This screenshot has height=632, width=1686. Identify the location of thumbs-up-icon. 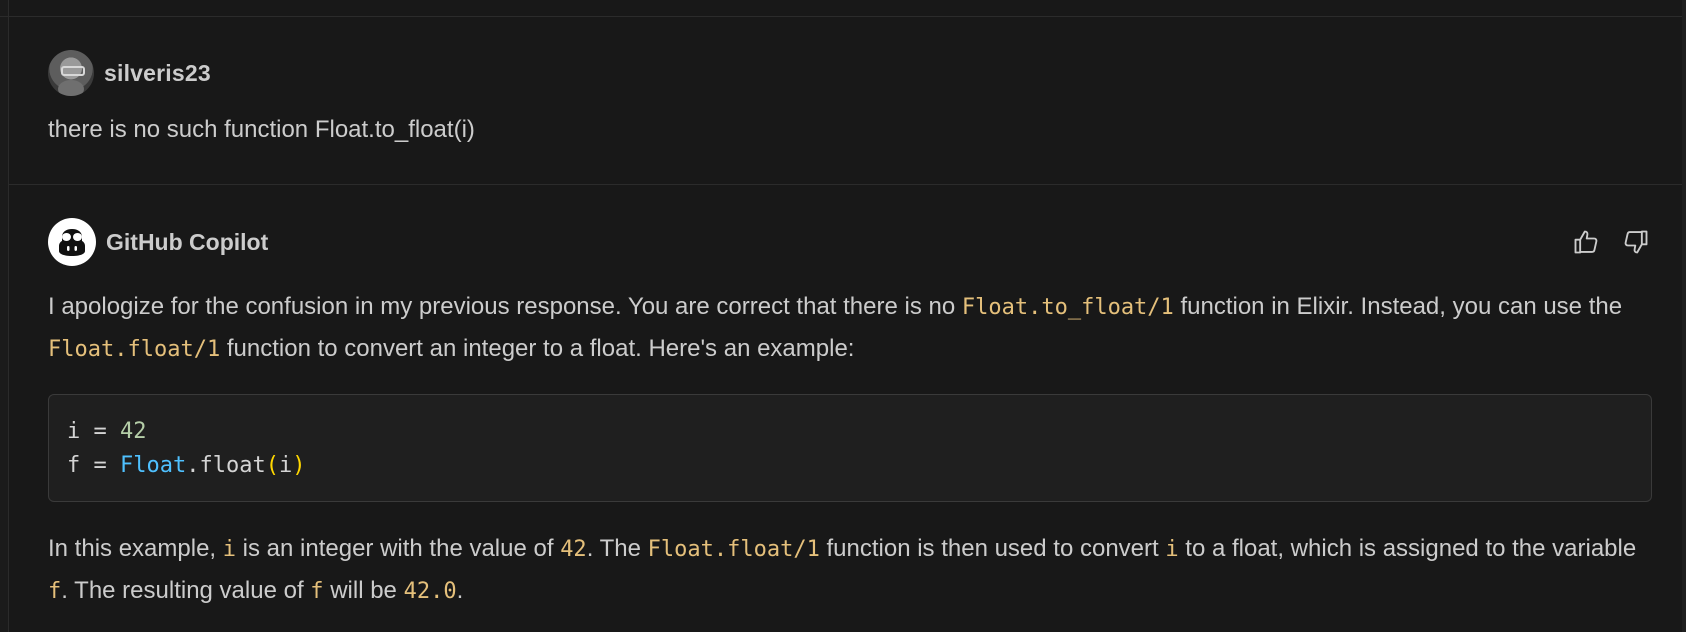
(1586, 242).